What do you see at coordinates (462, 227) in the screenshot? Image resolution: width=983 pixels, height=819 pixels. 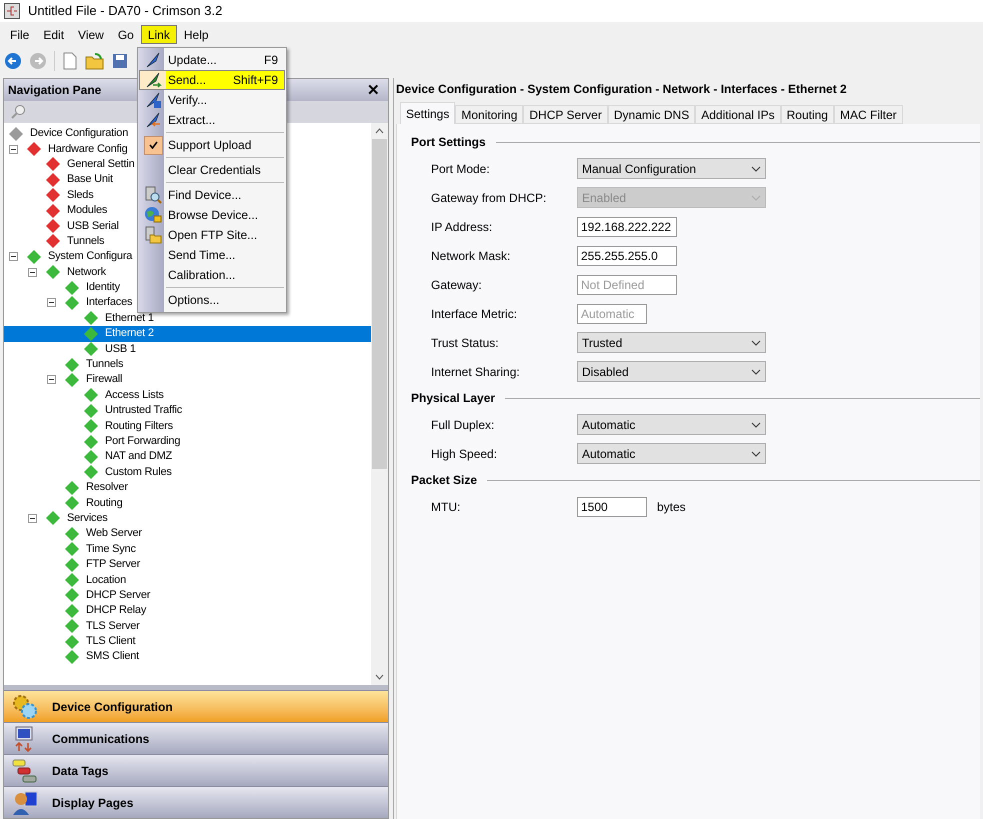 I see `field-label: IP Address:` at bounding box center [462, 227].